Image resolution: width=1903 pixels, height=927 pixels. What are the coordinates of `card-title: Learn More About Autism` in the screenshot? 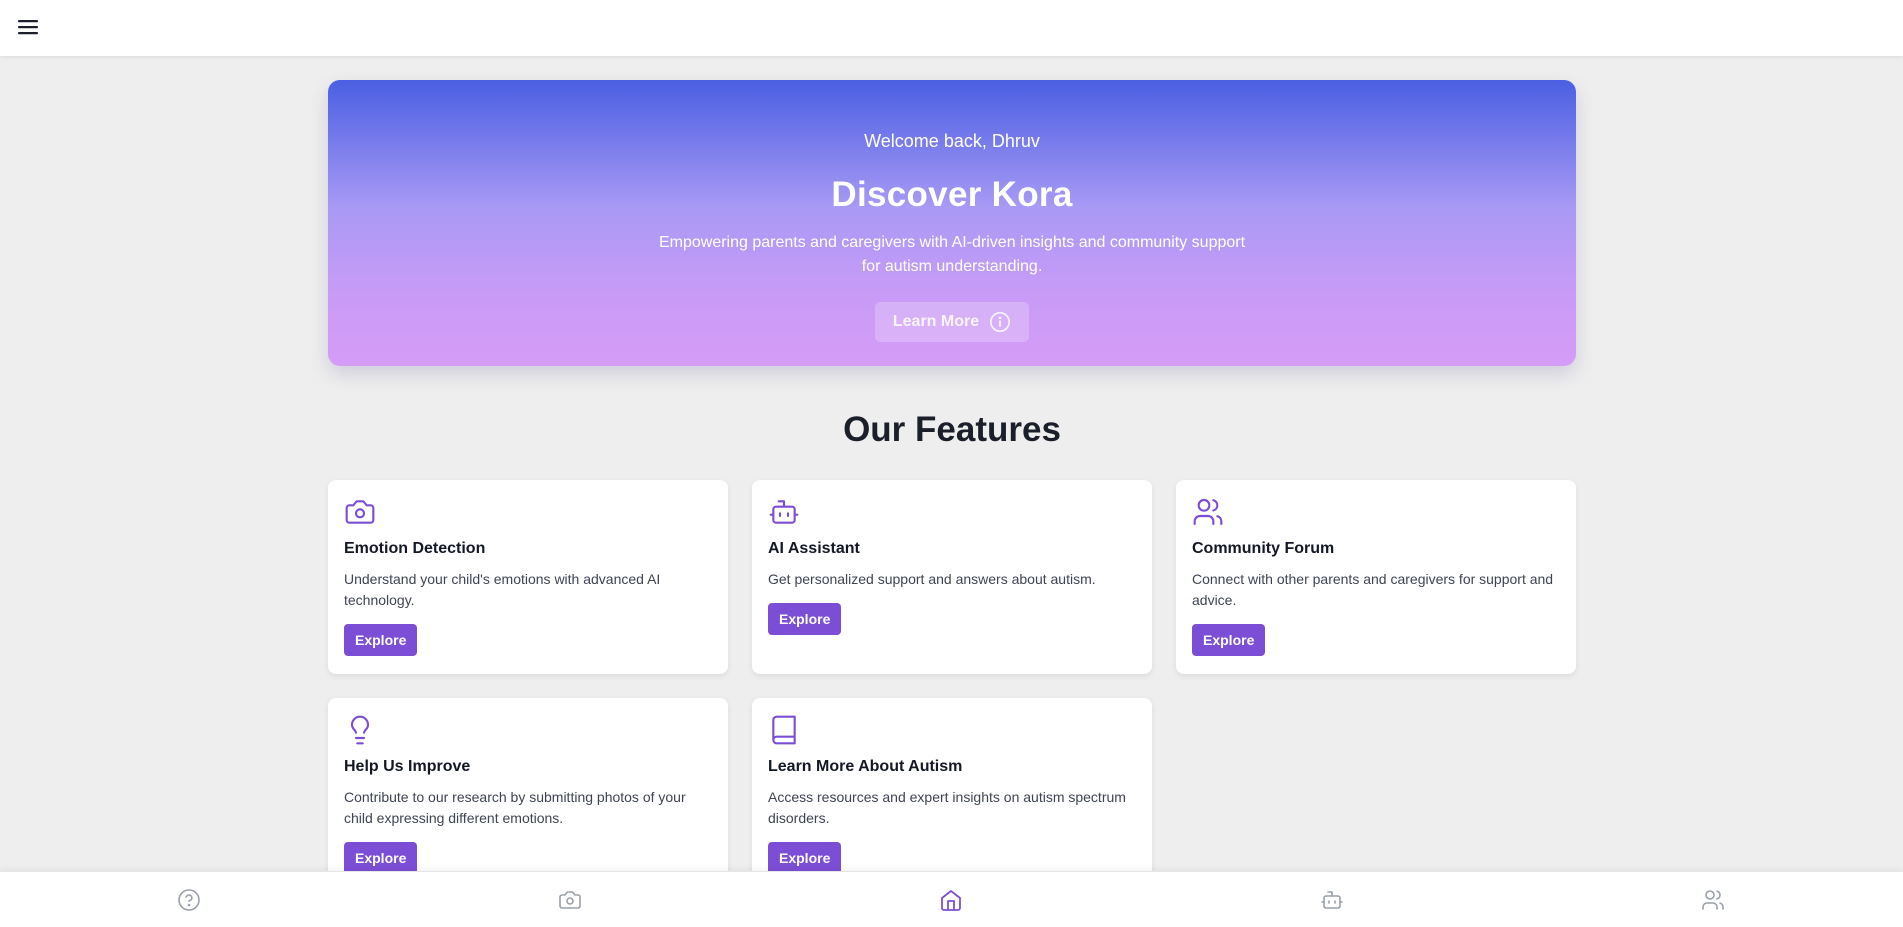 It's located at (865, 766).